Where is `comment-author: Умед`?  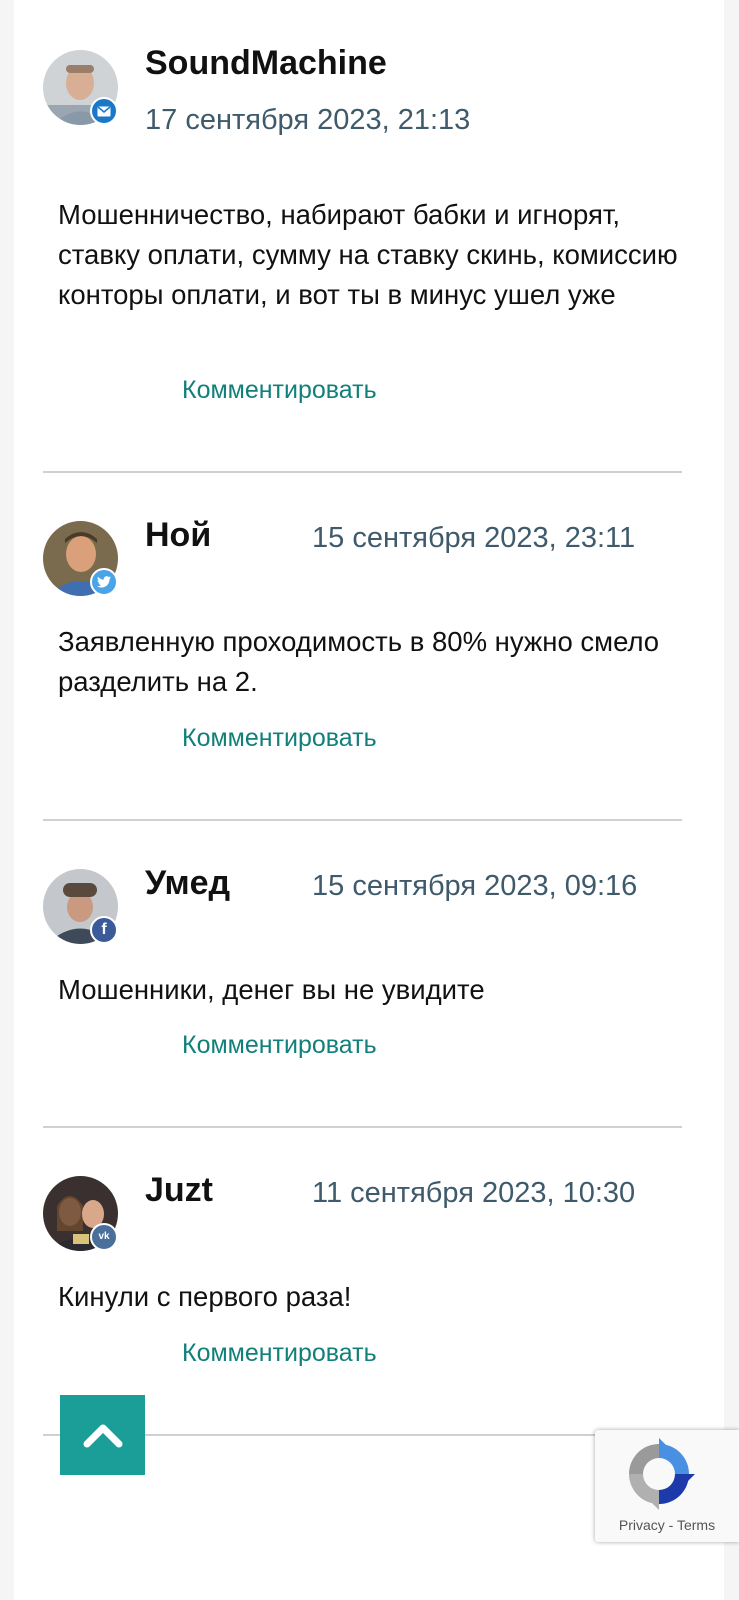
comment-author: Умед is located at coordinates (187, 883).